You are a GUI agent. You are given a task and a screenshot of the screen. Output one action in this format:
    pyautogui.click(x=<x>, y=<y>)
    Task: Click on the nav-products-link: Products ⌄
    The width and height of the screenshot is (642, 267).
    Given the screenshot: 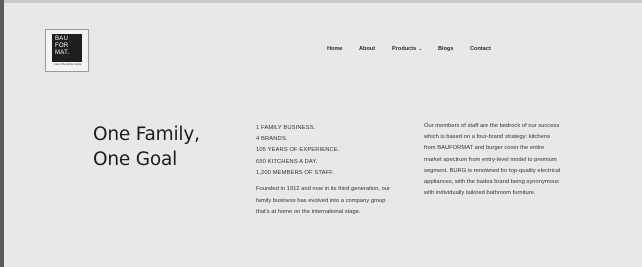 What is the action you would take?
    pyautogui.click(x=407, y=49)
    